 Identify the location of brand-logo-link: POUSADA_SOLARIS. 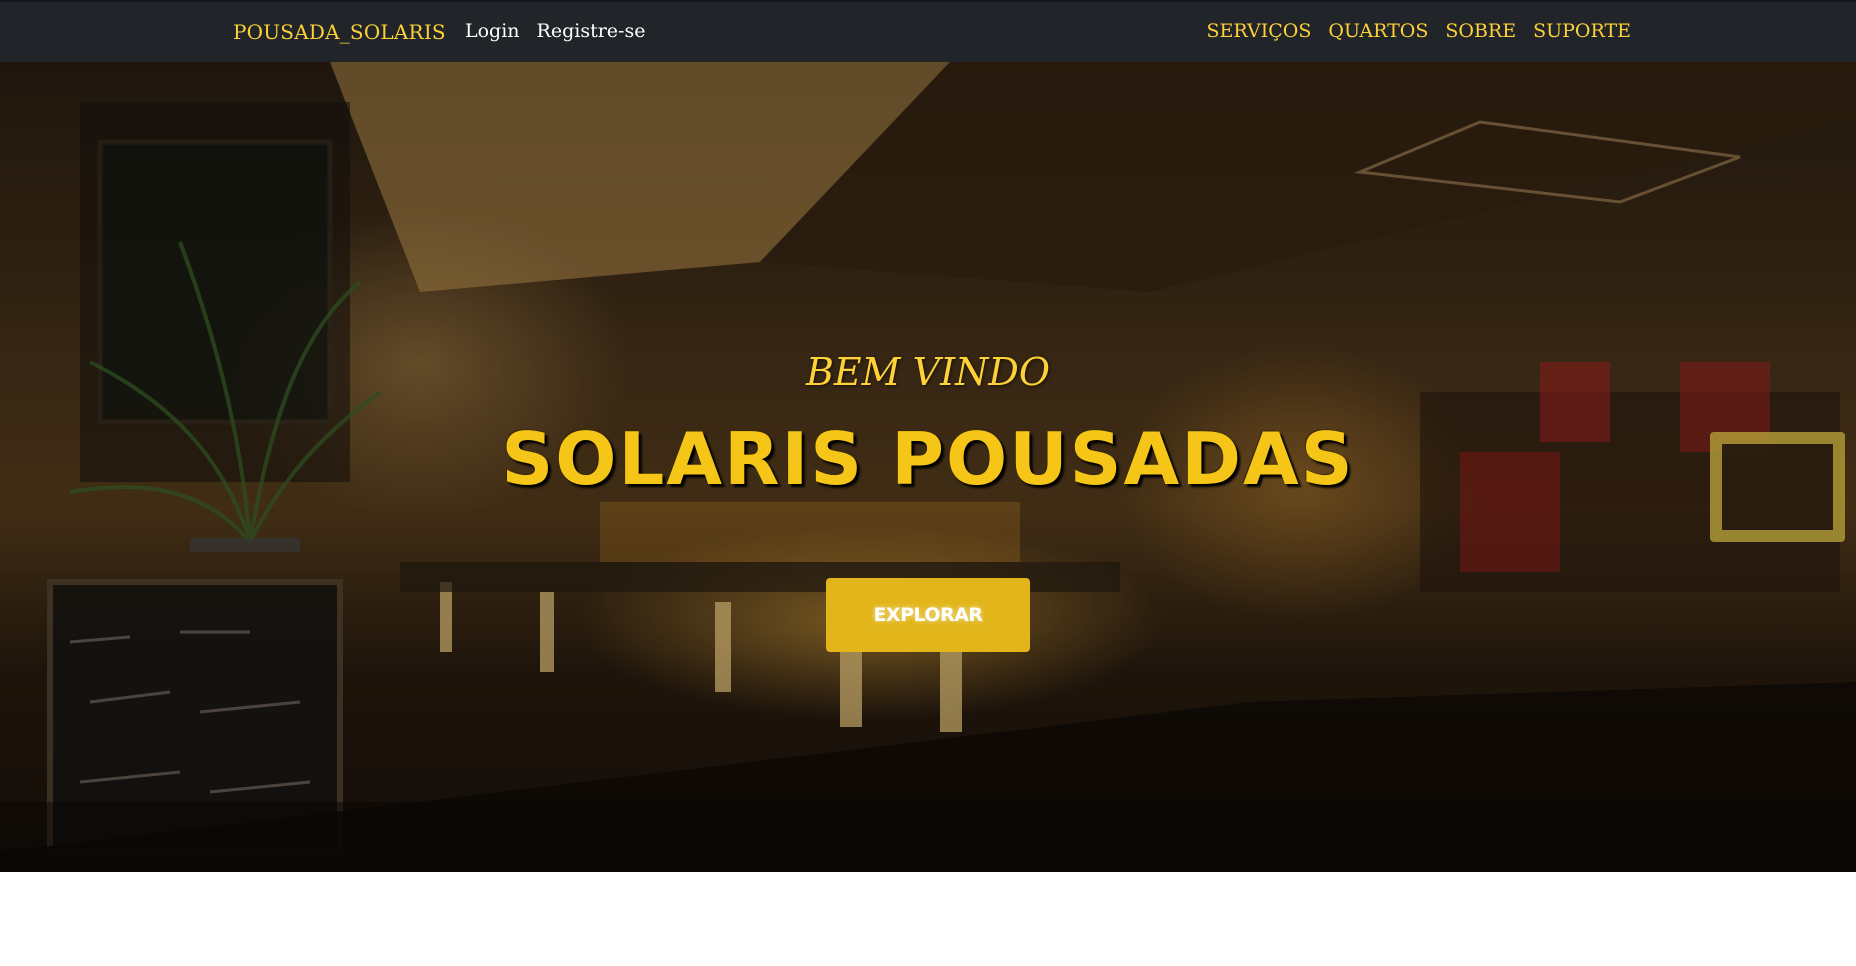
(339, 32).